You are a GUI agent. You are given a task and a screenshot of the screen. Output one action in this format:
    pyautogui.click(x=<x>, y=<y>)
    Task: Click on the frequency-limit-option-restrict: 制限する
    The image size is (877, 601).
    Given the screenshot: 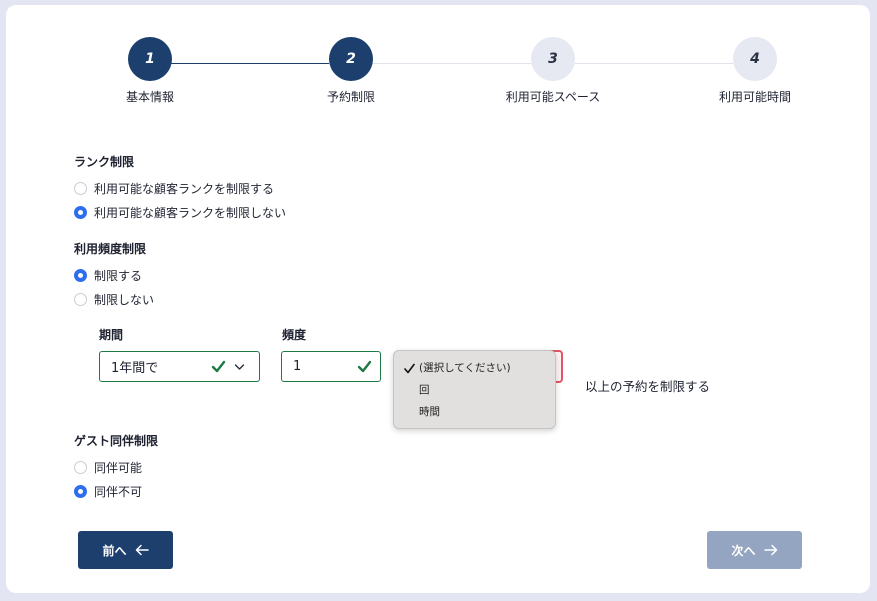 What is the action you would take?
    pyautogui.click(x=108, y=275)
    